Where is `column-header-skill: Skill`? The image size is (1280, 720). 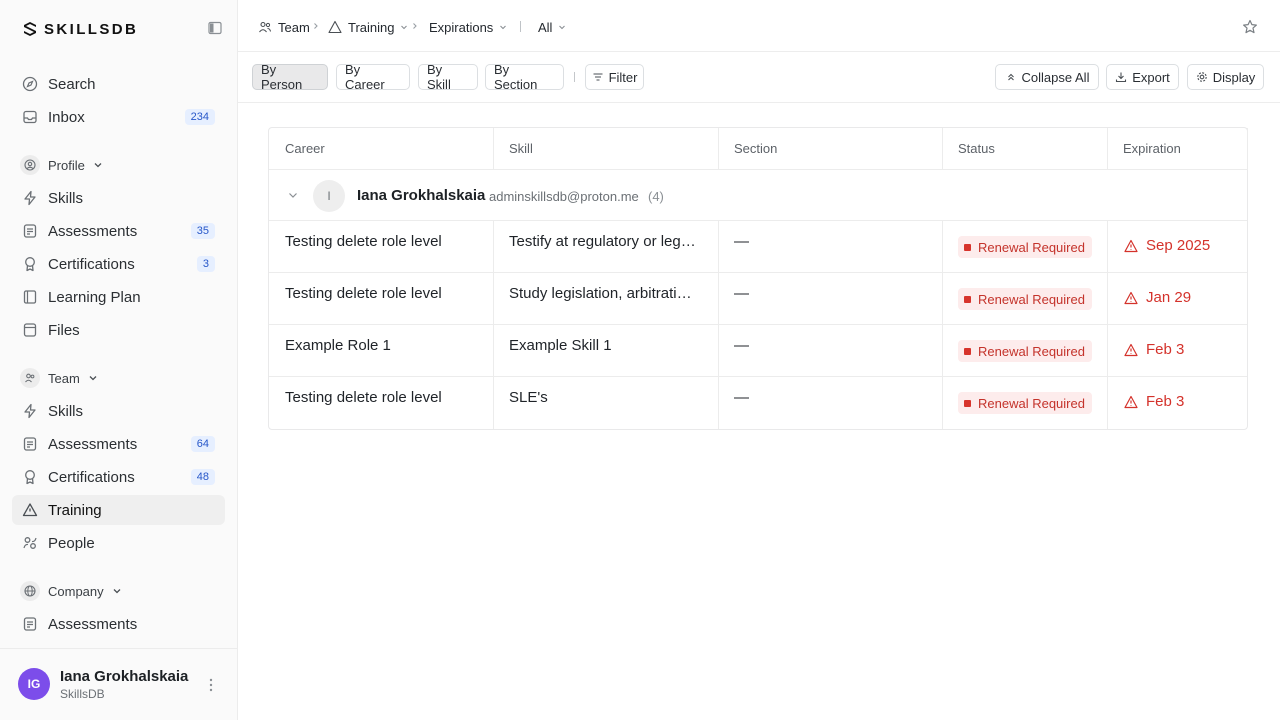 column-header-skill: Skill is located at coordinates (605, 148).